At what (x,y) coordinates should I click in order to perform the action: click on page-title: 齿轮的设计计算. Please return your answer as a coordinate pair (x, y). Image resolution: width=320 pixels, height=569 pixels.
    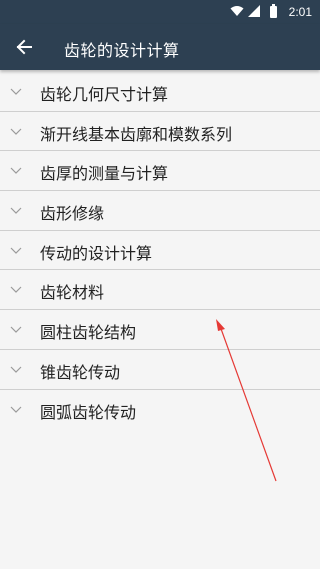
    Looking at the image, I should click on (122, 50).